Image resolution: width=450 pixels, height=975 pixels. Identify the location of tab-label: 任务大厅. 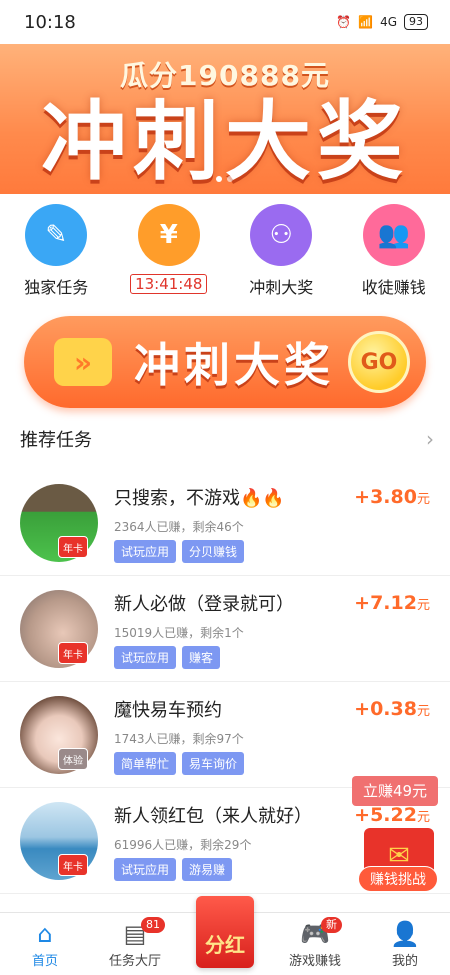
(134, 961).